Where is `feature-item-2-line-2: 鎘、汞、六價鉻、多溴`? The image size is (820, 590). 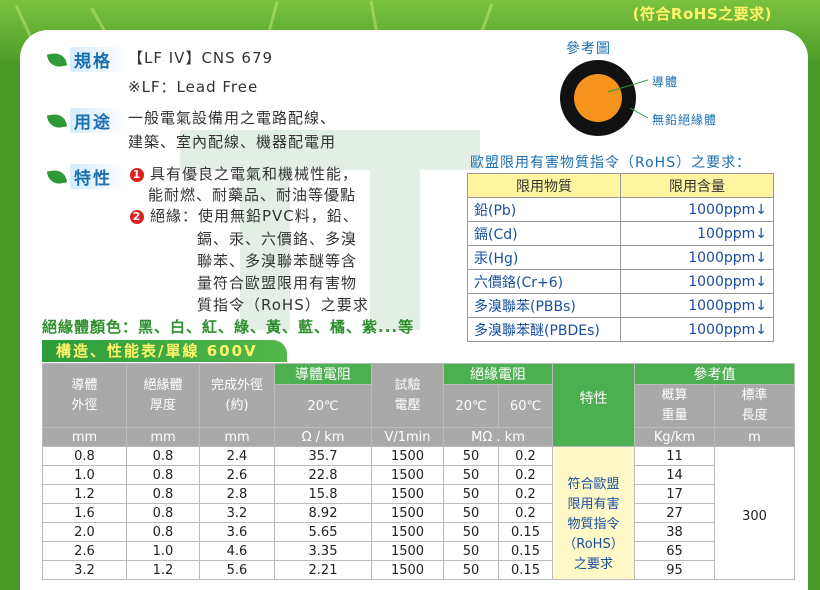
feature-item-2-line-2: 鎘、汞、六價鉻、多溴 is located at coordinates (277, 239).